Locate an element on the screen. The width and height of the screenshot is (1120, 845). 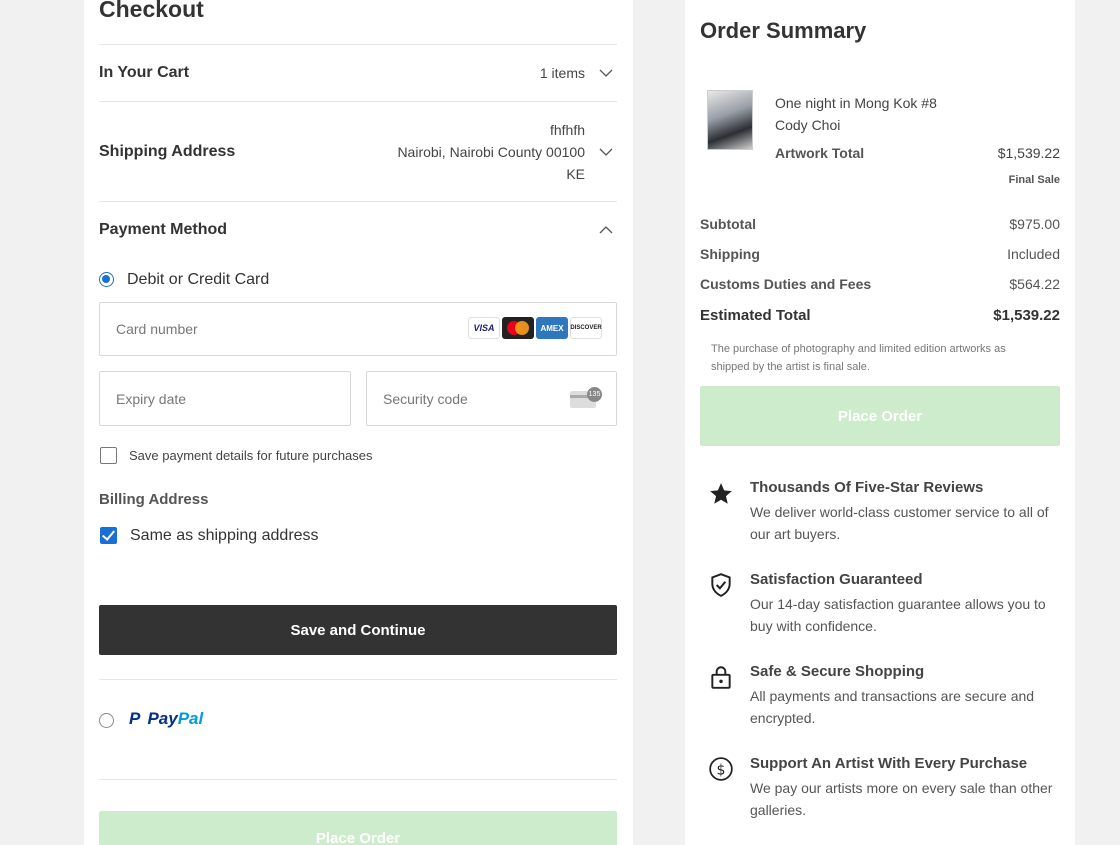
paypal-radio is located at coordinates (106, 720).